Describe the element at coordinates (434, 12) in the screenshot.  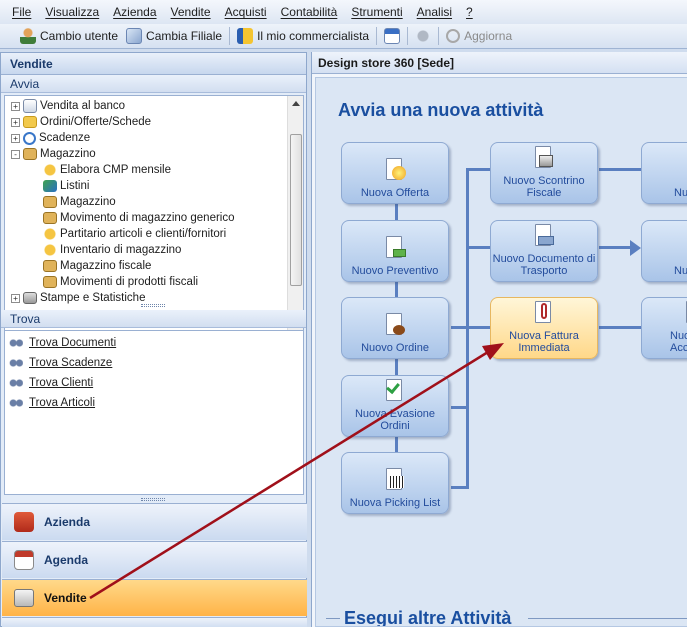
I see `menu-analisi: Analisi` at that location.